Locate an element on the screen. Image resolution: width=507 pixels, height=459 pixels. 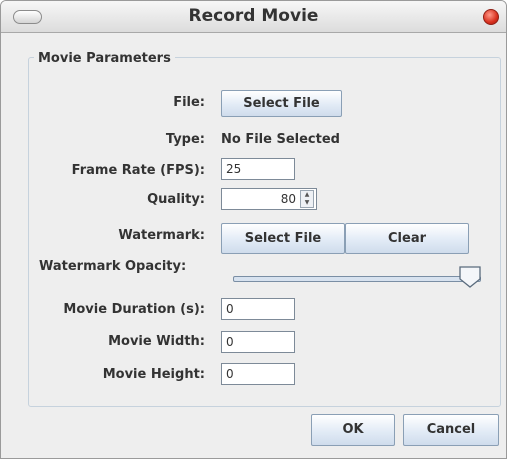
movie-height-field is located at coordinates (258, 374).